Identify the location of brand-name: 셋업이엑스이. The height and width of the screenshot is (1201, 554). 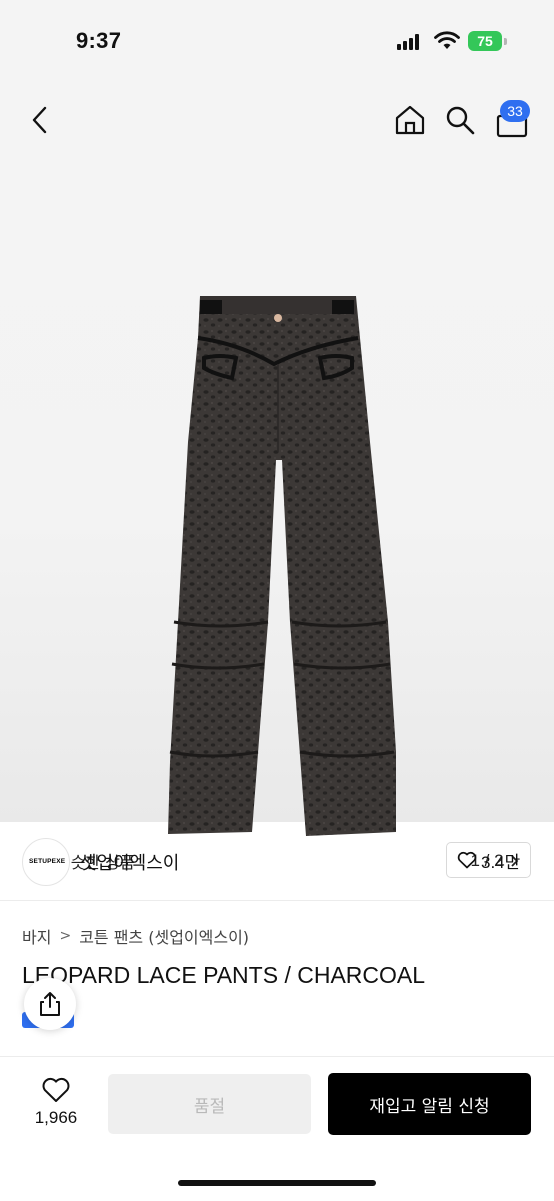
(129, 862).